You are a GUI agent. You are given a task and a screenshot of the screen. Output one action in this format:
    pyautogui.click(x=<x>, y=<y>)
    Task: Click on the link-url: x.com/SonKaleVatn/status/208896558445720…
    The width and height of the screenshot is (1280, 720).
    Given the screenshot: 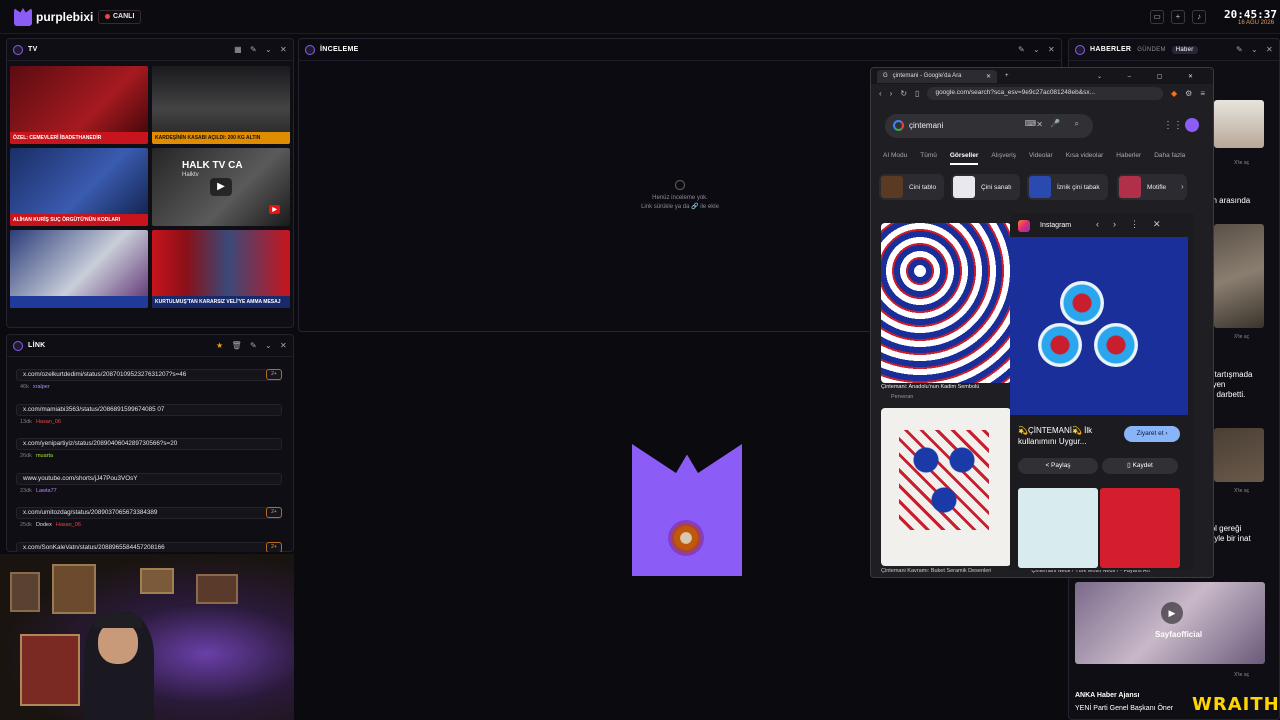 What is the action you would take?
    pyautogui.click(x=149, y=547)
    